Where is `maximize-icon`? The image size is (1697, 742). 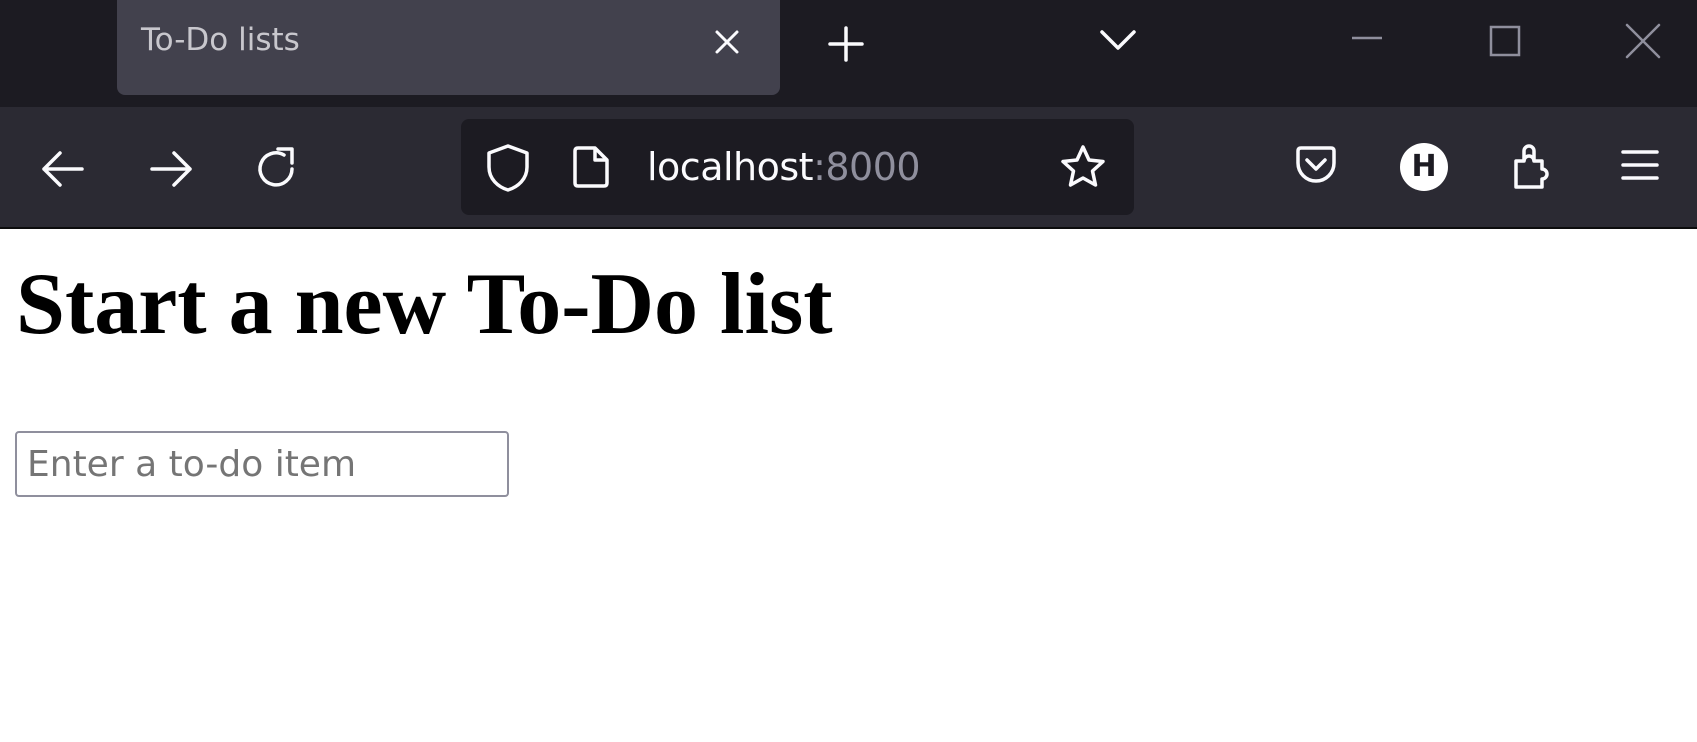
maximize-icon is located at coordinates (1505, 41).